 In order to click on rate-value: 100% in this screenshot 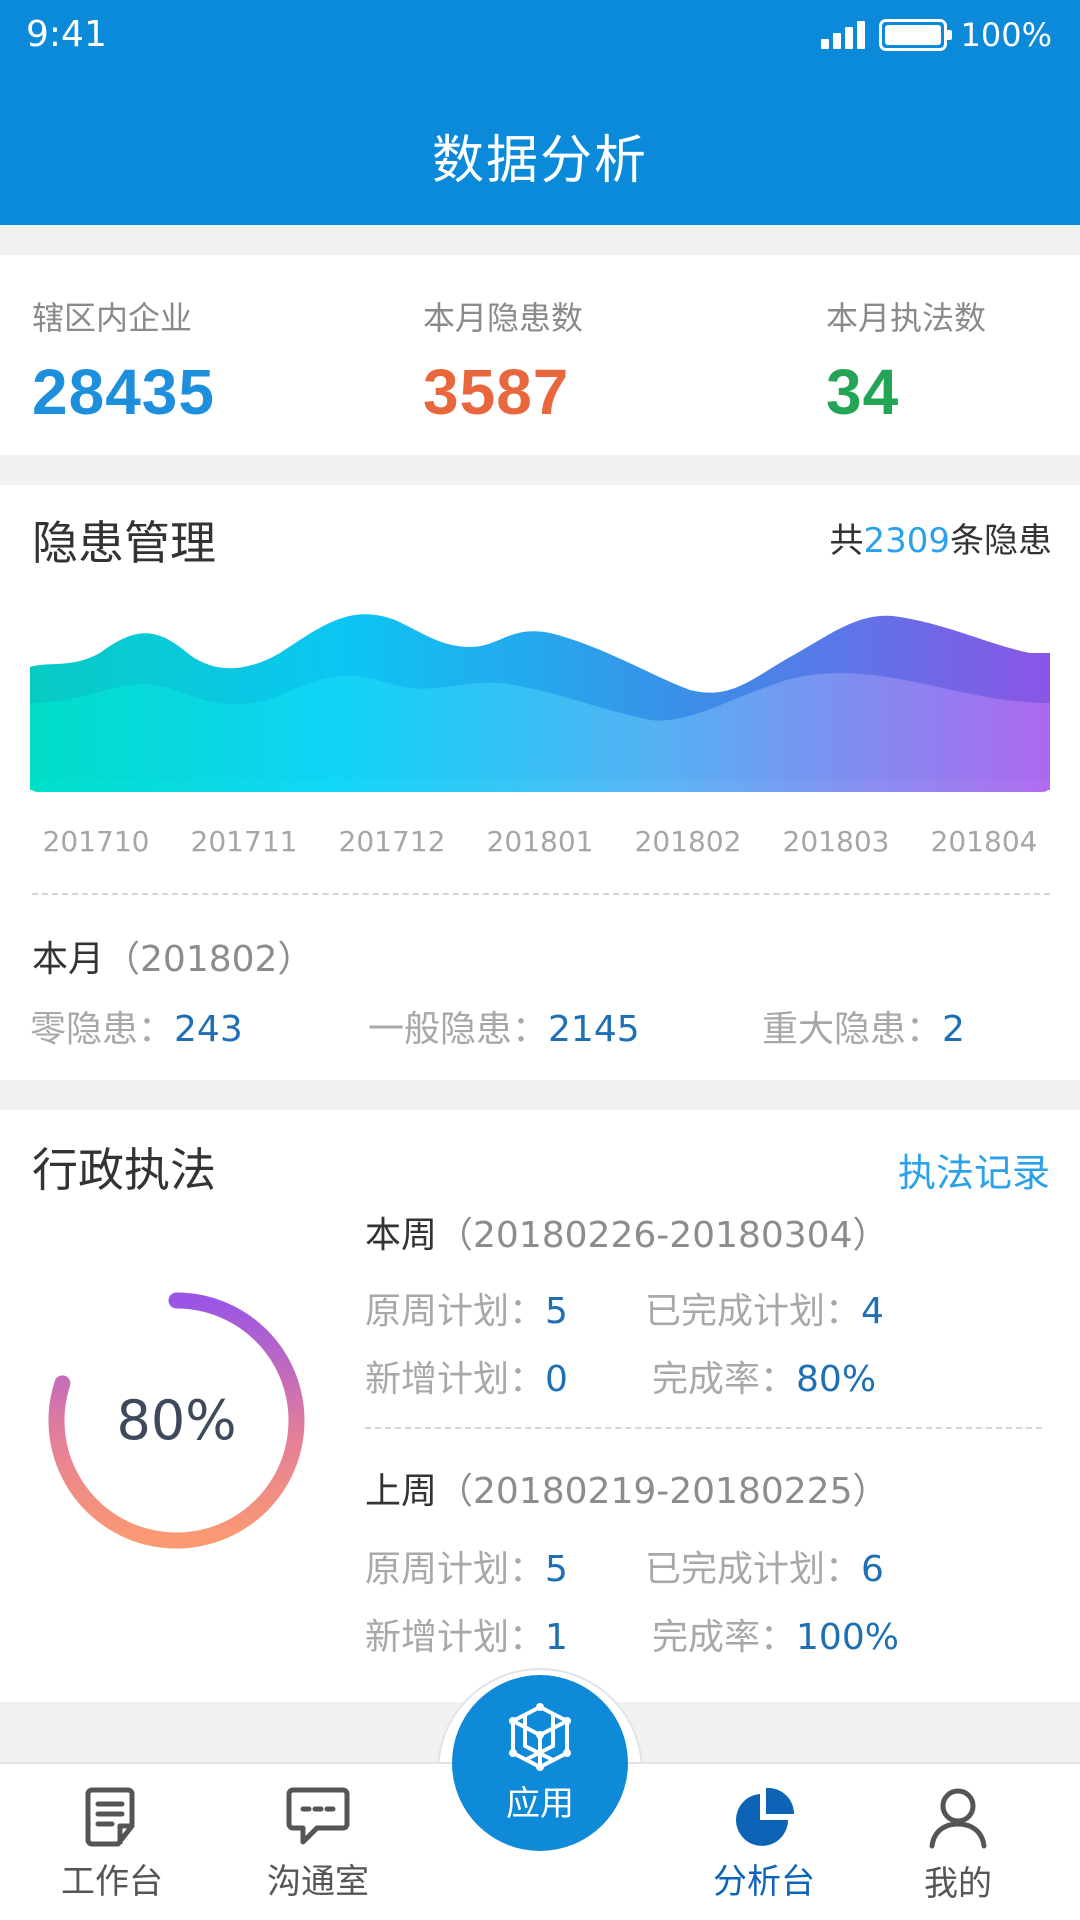, I will do `click(847, 1637)`.